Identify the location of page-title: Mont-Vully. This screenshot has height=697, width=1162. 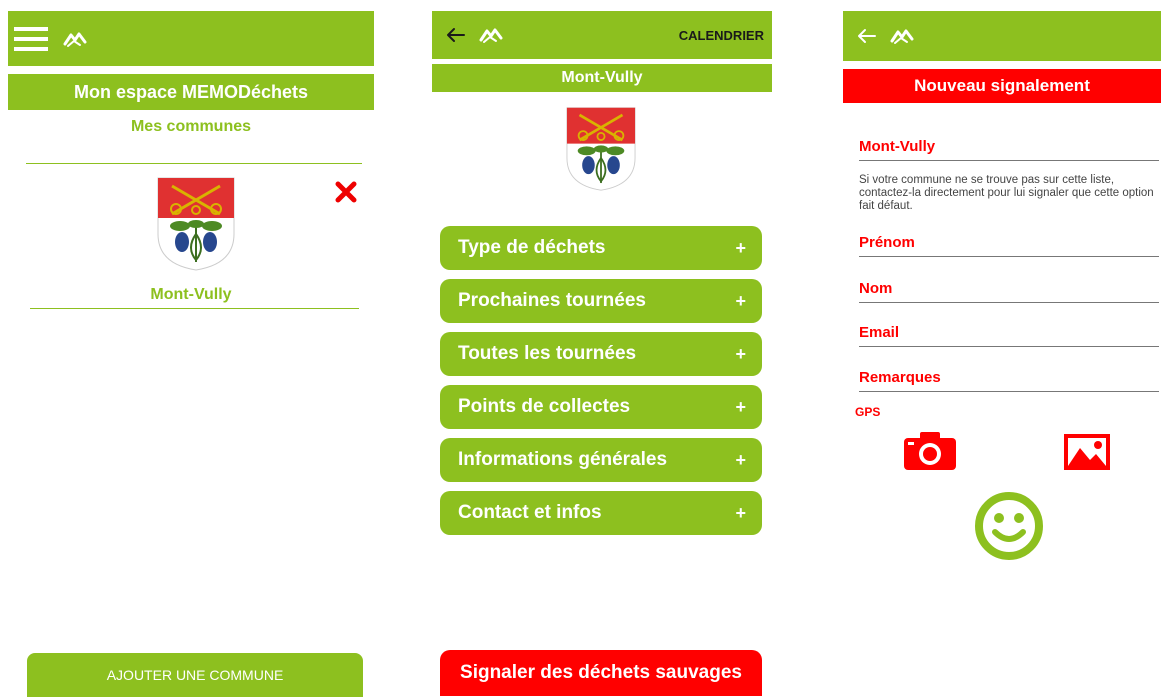
(602, 77).